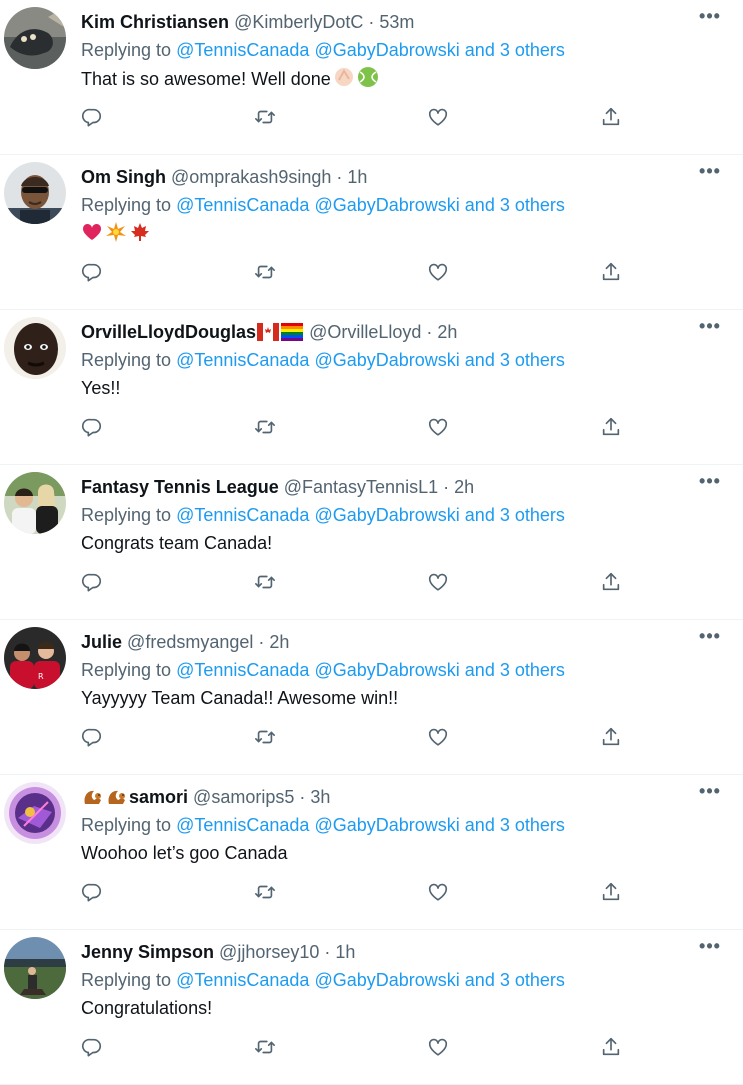 The height and width of the screenshot is (1085, 743). What do you see at coordinates (361, 487) in the screenshot?
I see `author-handle: @FantasyTennisL1` at bounding box center [361, 487].